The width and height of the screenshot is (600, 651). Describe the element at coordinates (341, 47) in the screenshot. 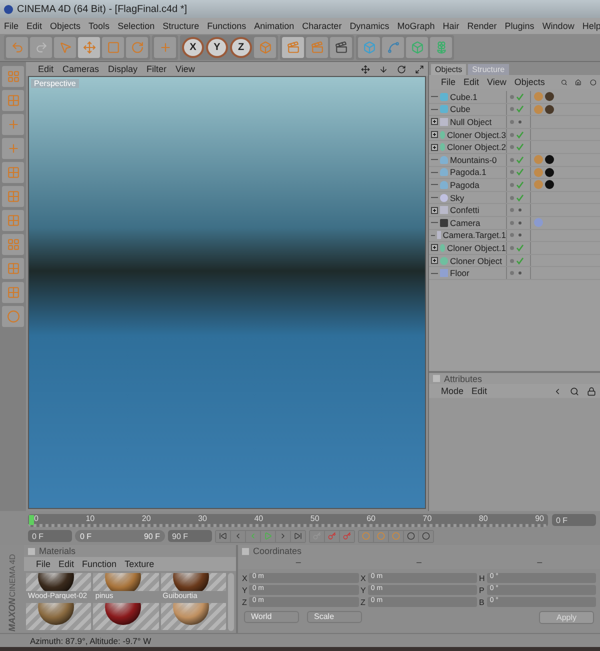

I see `render-settings-button` at that location.